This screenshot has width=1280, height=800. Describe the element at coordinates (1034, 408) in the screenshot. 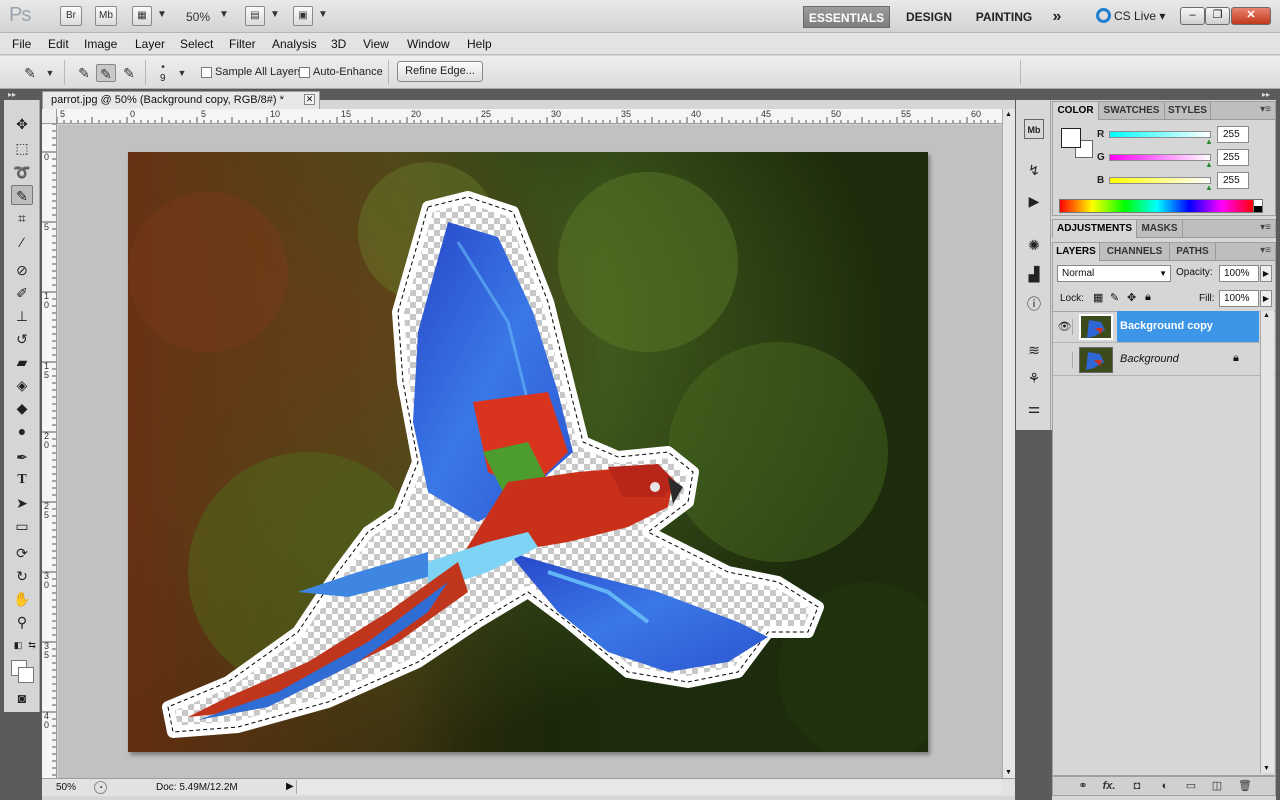

I see `tool-presets-panel-icon: ⚌` at that location.